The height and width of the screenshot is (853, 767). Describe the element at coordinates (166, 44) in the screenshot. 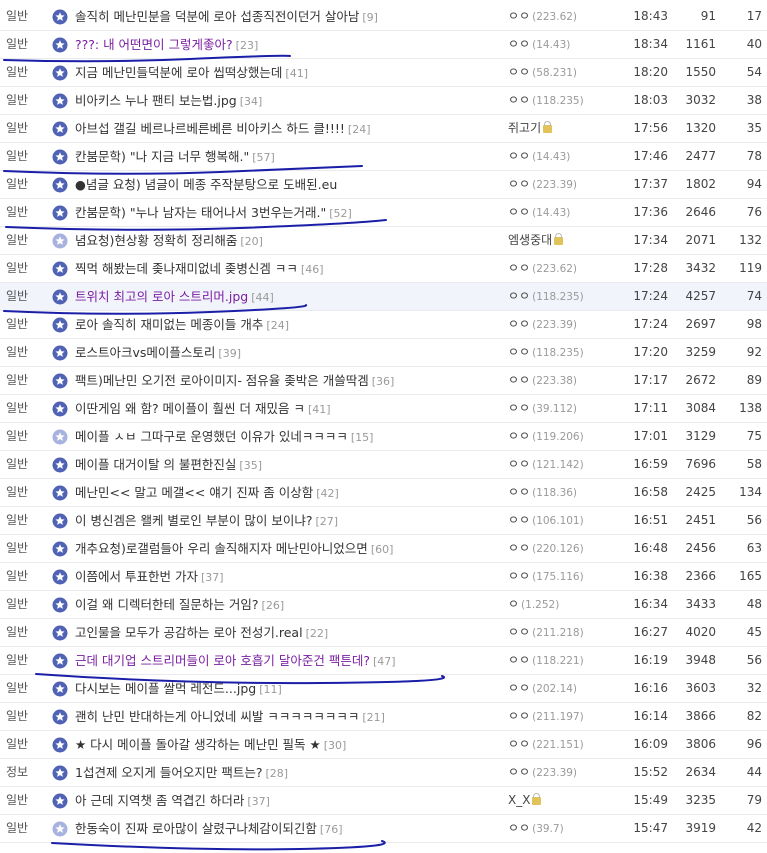

I see `post-title-link: ???: 내 어떤면이 그렇게좋아? [23]` at that location.